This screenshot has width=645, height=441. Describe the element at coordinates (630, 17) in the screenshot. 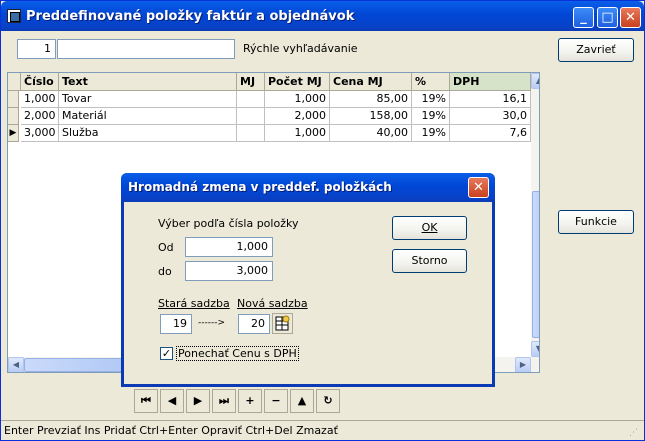

I see `close-window-button: ✕` at that location.